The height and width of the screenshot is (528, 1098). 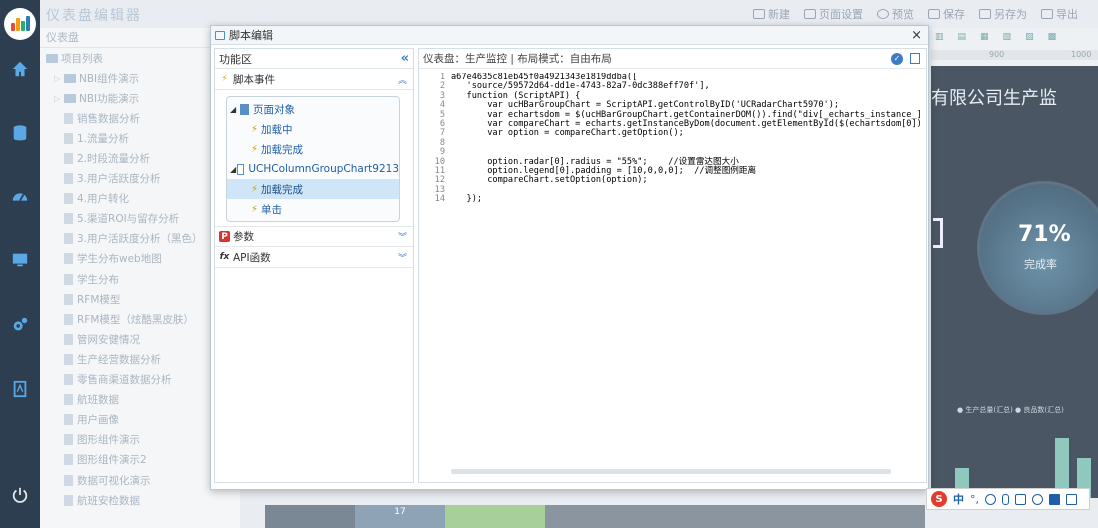 What do you see at coordinates (1040, 264) in the screenshot?
I see `gauge-label: 完成率` at bounding box center [1040, 264].